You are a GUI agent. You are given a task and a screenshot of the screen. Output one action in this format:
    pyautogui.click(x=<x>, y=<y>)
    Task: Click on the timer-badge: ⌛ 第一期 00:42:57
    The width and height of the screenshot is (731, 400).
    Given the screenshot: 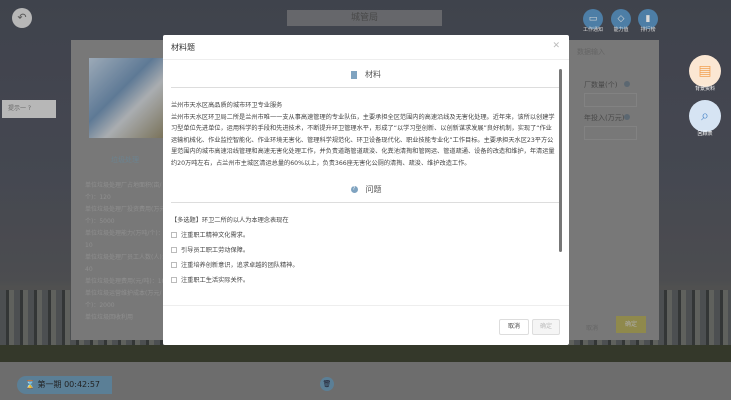 What is the action you would take?
    pyautogui.click(x=64, y=385)
    